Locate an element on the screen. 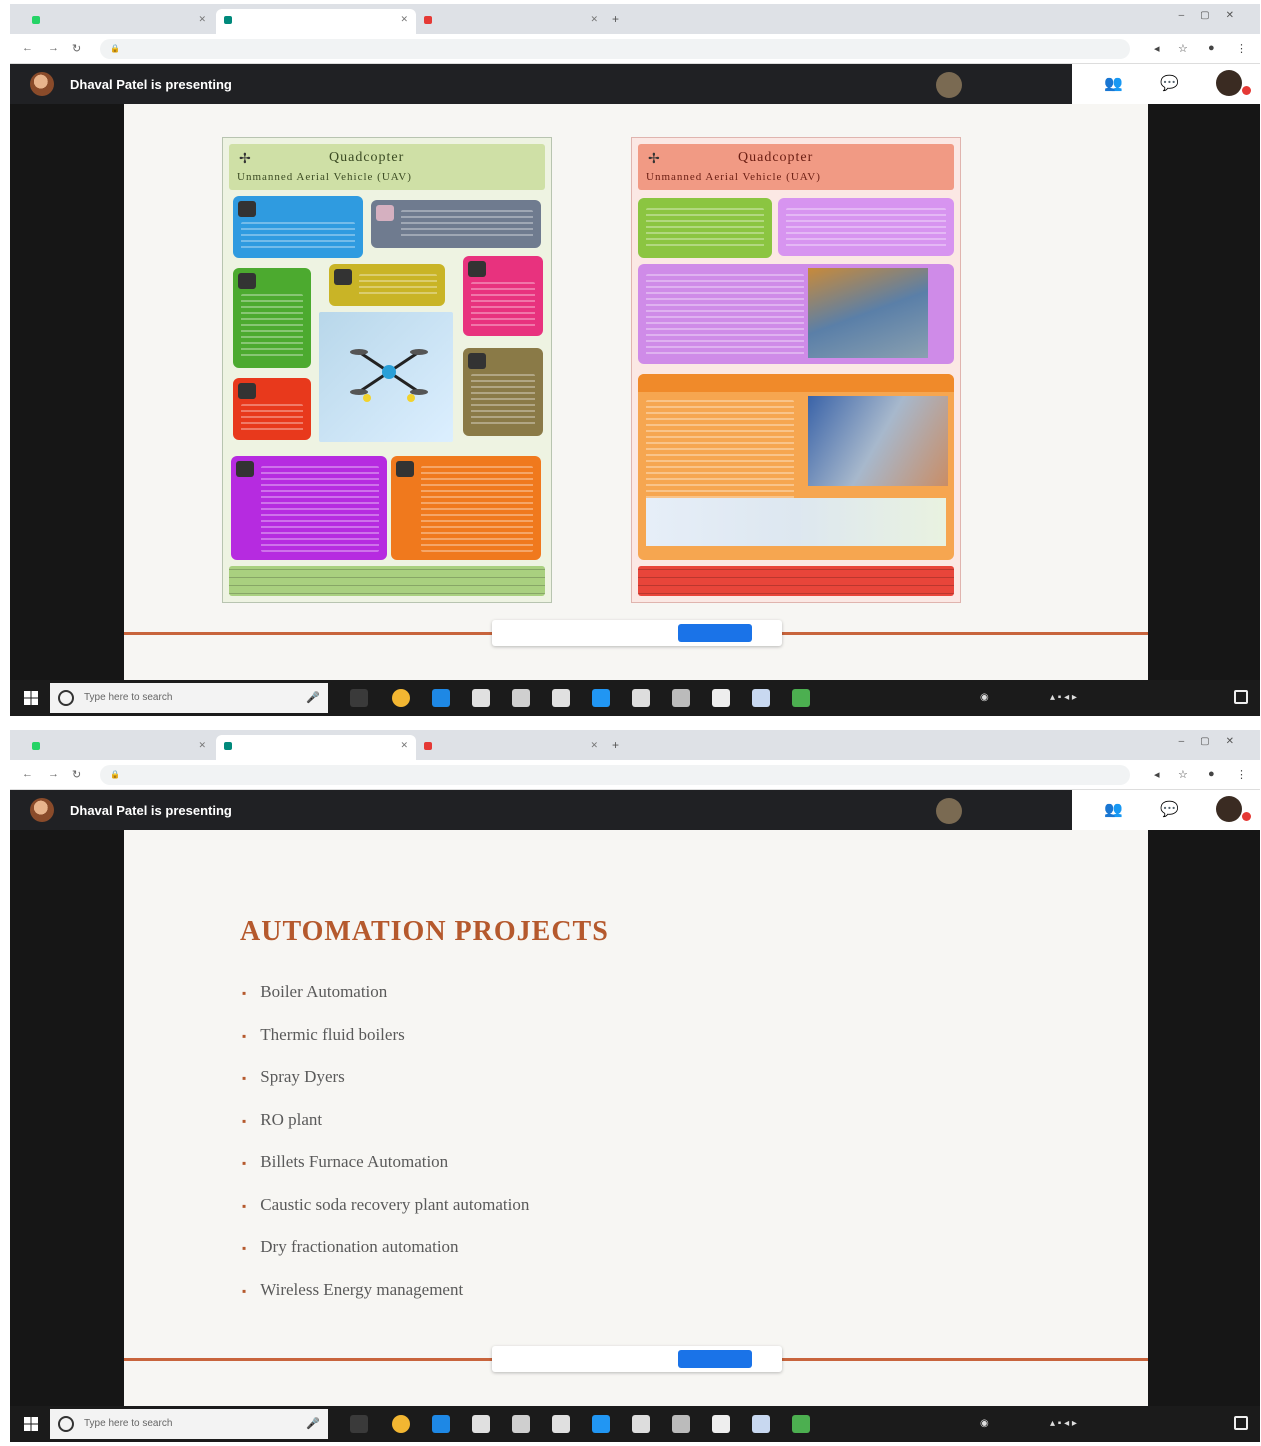 The width and height of the screenshot is (1261, 1446). presenting-label: Dhaval Patel is presenting is located at coordinates (151, 810).